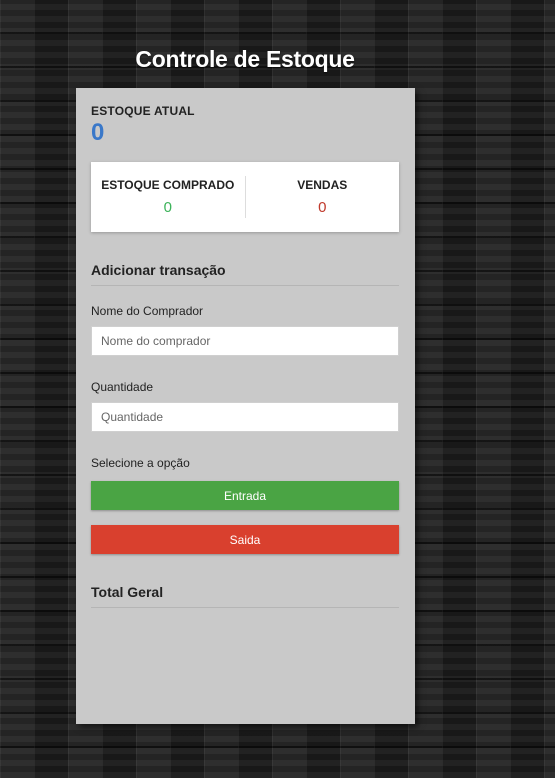 This screenshot has height=778, width=555. What do you see at coordinates (322, 185) in the screenshot?
I see `sales-label: VENDAS` at bounding box center [322, 185].